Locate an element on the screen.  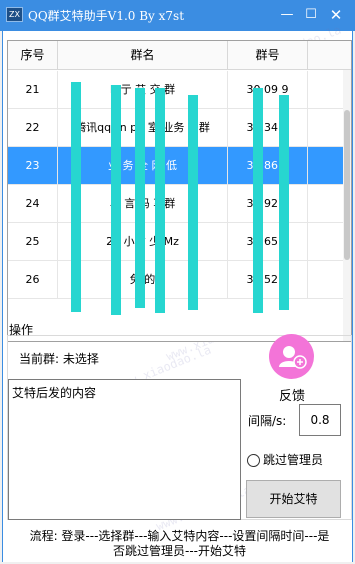
row-group-number: 36 52 7 is located at coordinates (268, 280).